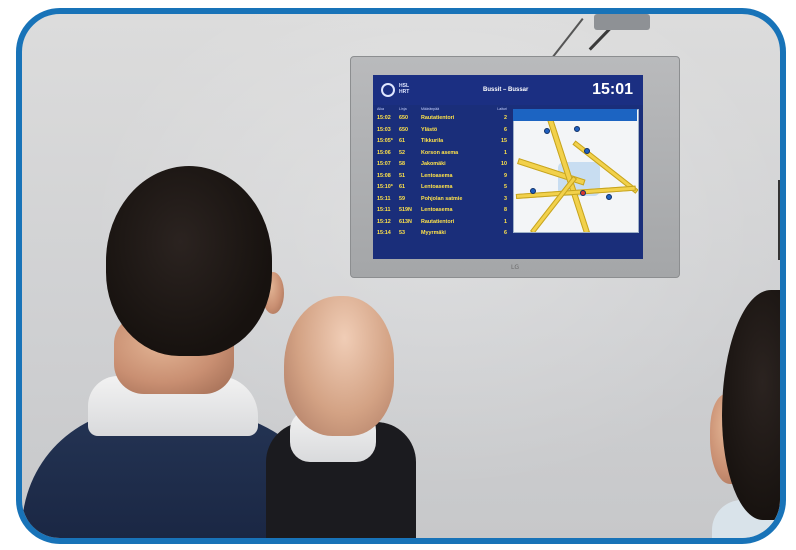 Image resolution: width=796 pixels, height=550 pixels. What do you see at coordinates (505, 187) in the screenshot?
I see `departure-platform: 5` at bounding box center [505, 187].